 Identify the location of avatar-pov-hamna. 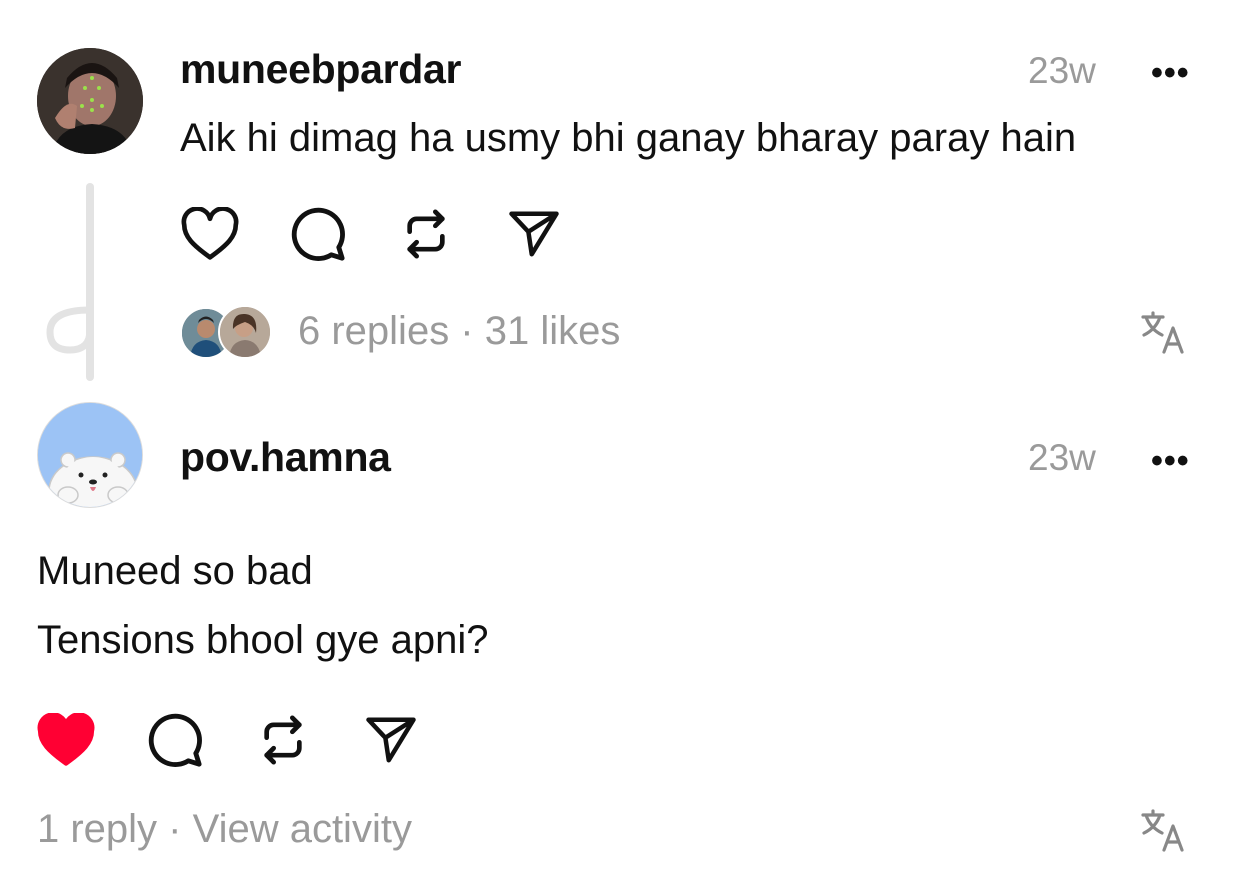
(90, 455).